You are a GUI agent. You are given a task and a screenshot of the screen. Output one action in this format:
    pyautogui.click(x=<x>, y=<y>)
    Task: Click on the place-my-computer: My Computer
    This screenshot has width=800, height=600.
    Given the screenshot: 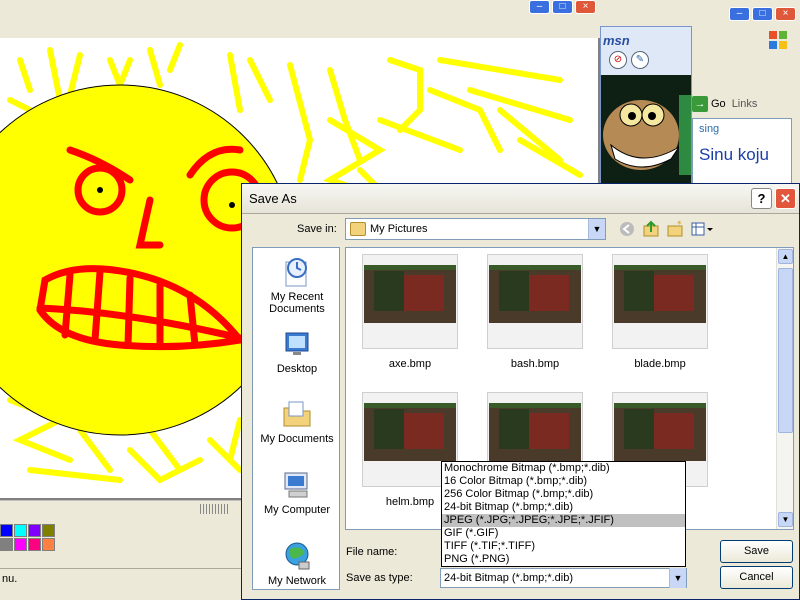 What is the action you would take?
    pyautogui.click(x=296, y=492)
    